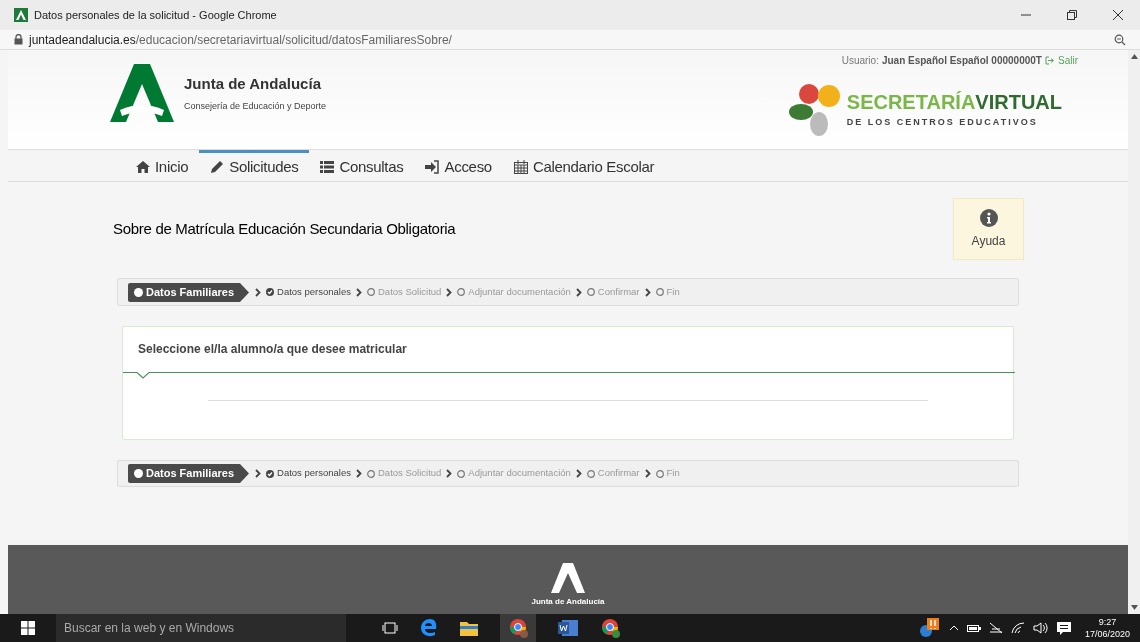 This screenshot has width=1140, height=642. Describe the element at coordinates (18, 39) in the screenshot. I see `lock-icon` at that location.